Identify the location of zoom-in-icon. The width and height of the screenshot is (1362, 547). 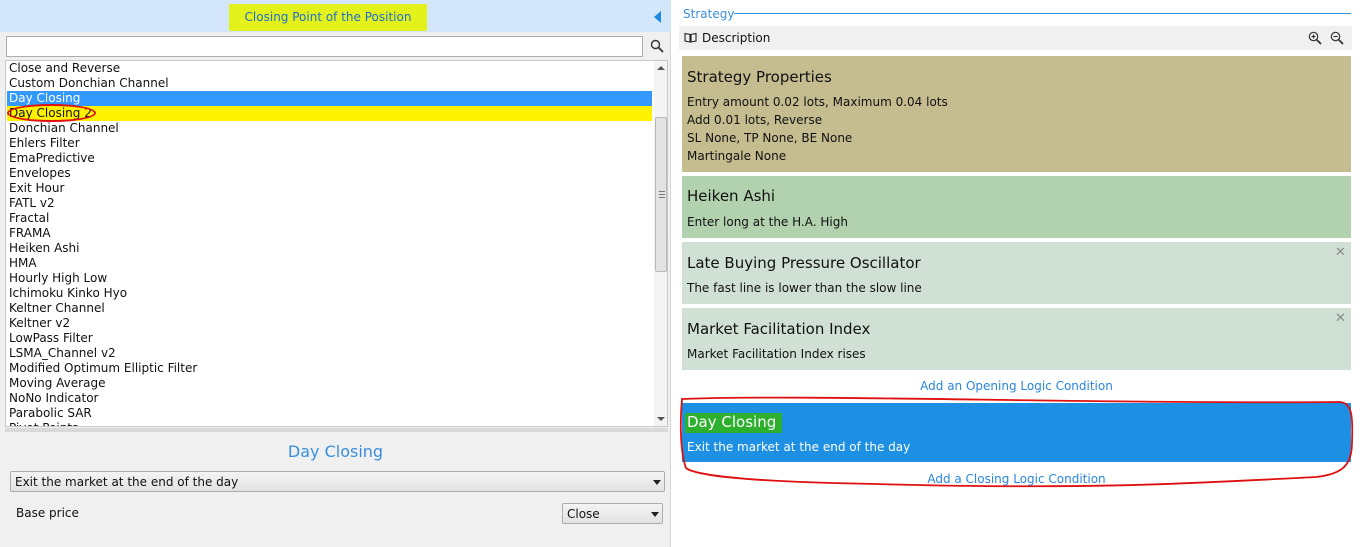
(1315, 38).